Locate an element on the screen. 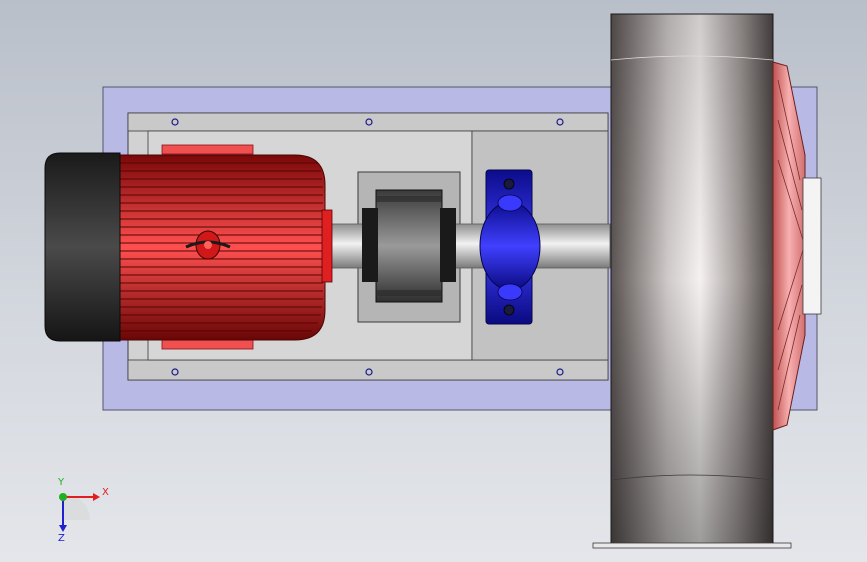 This screenshot has height=562, width=867. motor-foot-top is located at coordinates (207, 149).